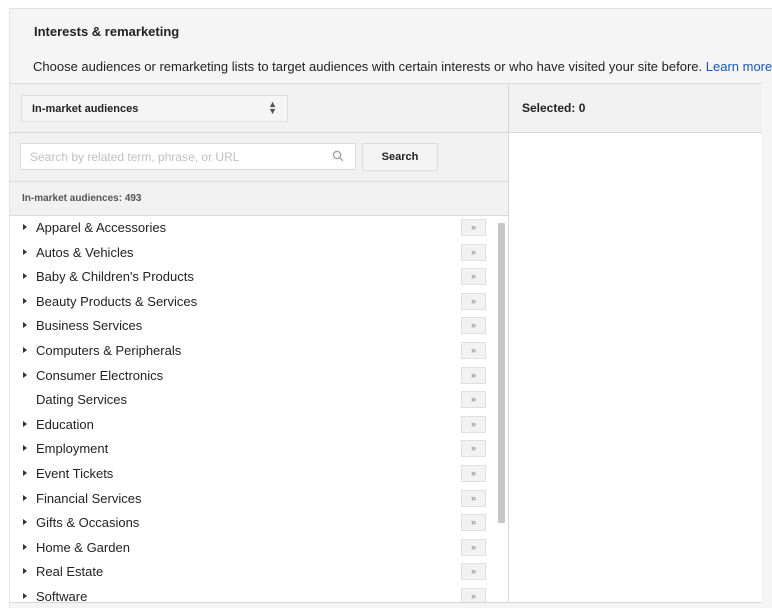  What do you see at coordinates (259, 198) in the screenshot?
I see `audience-count: In-market audiences: 493` at bounding box center [259, 198].